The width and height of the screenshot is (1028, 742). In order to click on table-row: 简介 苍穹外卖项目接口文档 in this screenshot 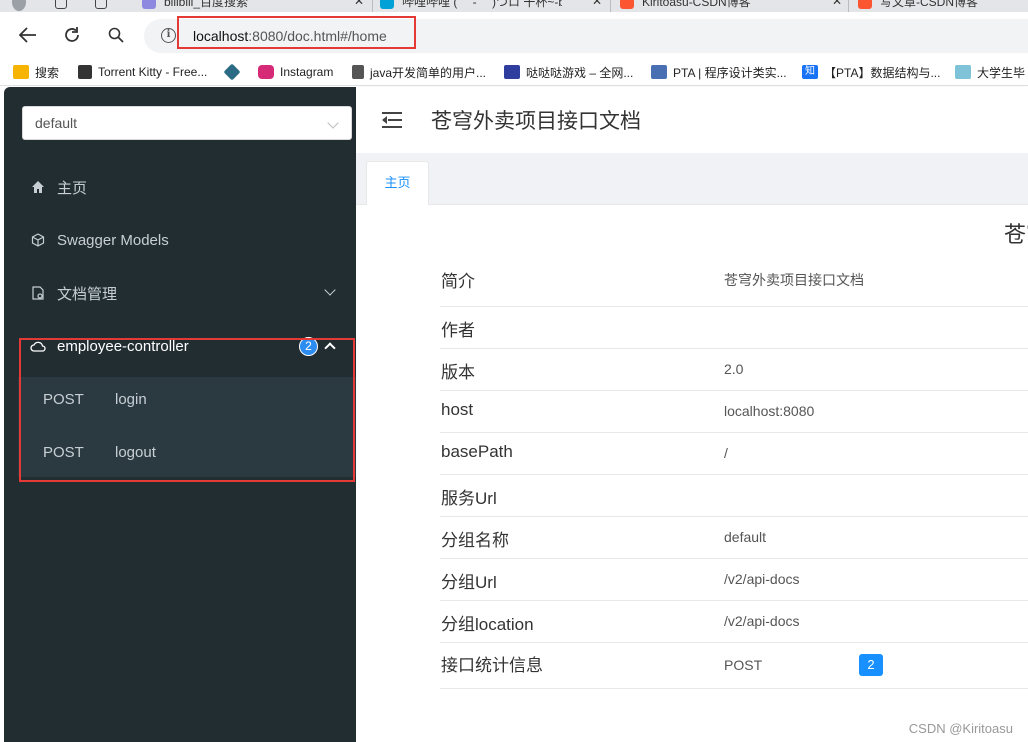, I will do `click(734, 282)`.